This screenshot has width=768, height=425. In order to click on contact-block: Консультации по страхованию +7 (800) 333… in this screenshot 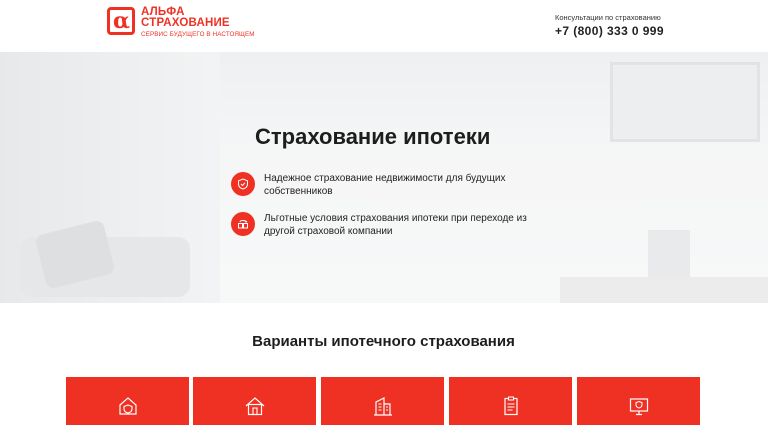, I will do `click(609, 26)`.